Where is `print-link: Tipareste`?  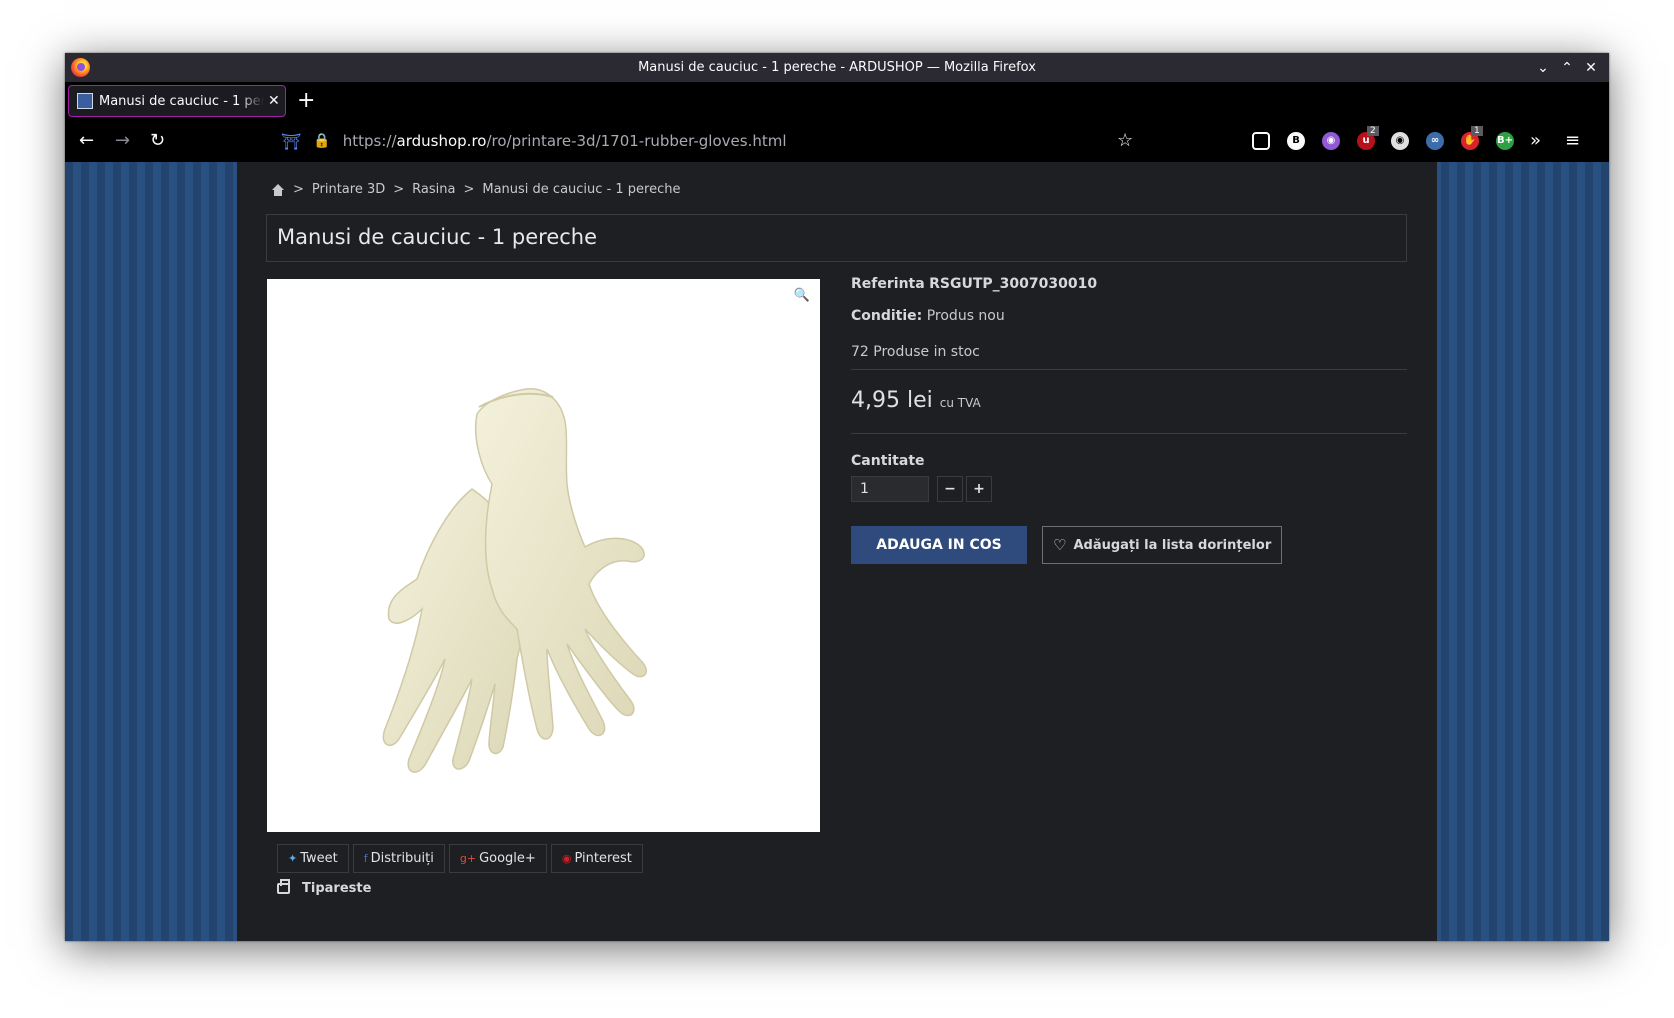
print-link: Tipareste is located at coordinates (324, 887).